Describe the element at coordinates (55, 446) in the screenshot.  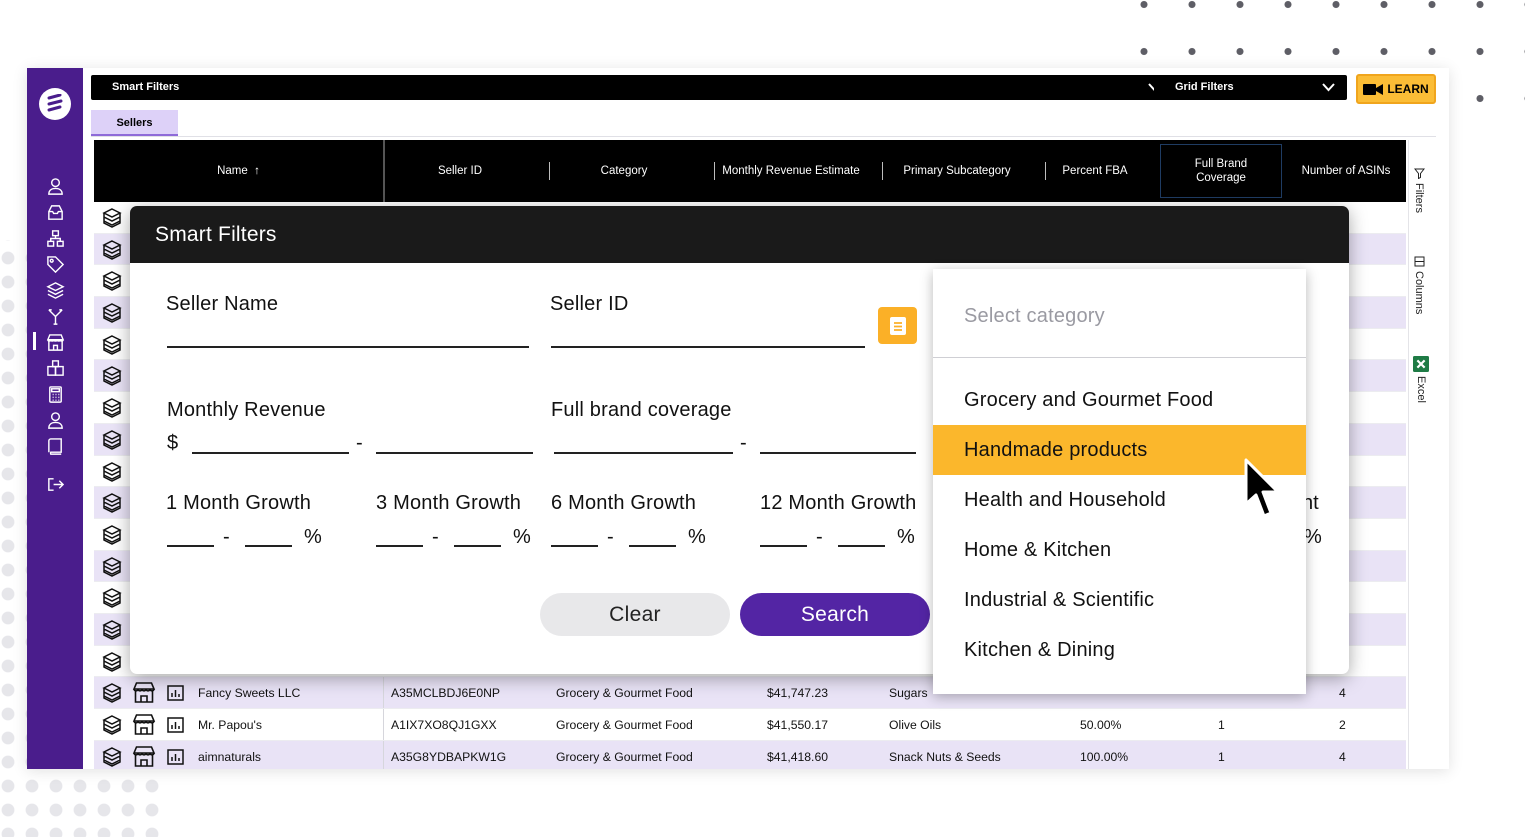
I see `book-icon` at that location.